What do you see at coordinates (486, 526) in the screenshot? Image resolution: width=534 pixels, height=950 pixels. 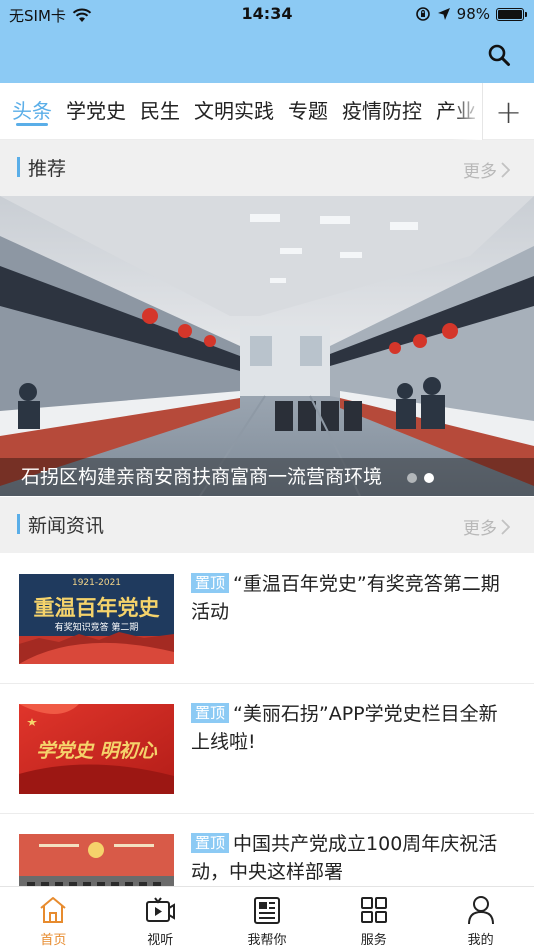 I see `news-more-link: 更多` at bounding box center [486, 526].